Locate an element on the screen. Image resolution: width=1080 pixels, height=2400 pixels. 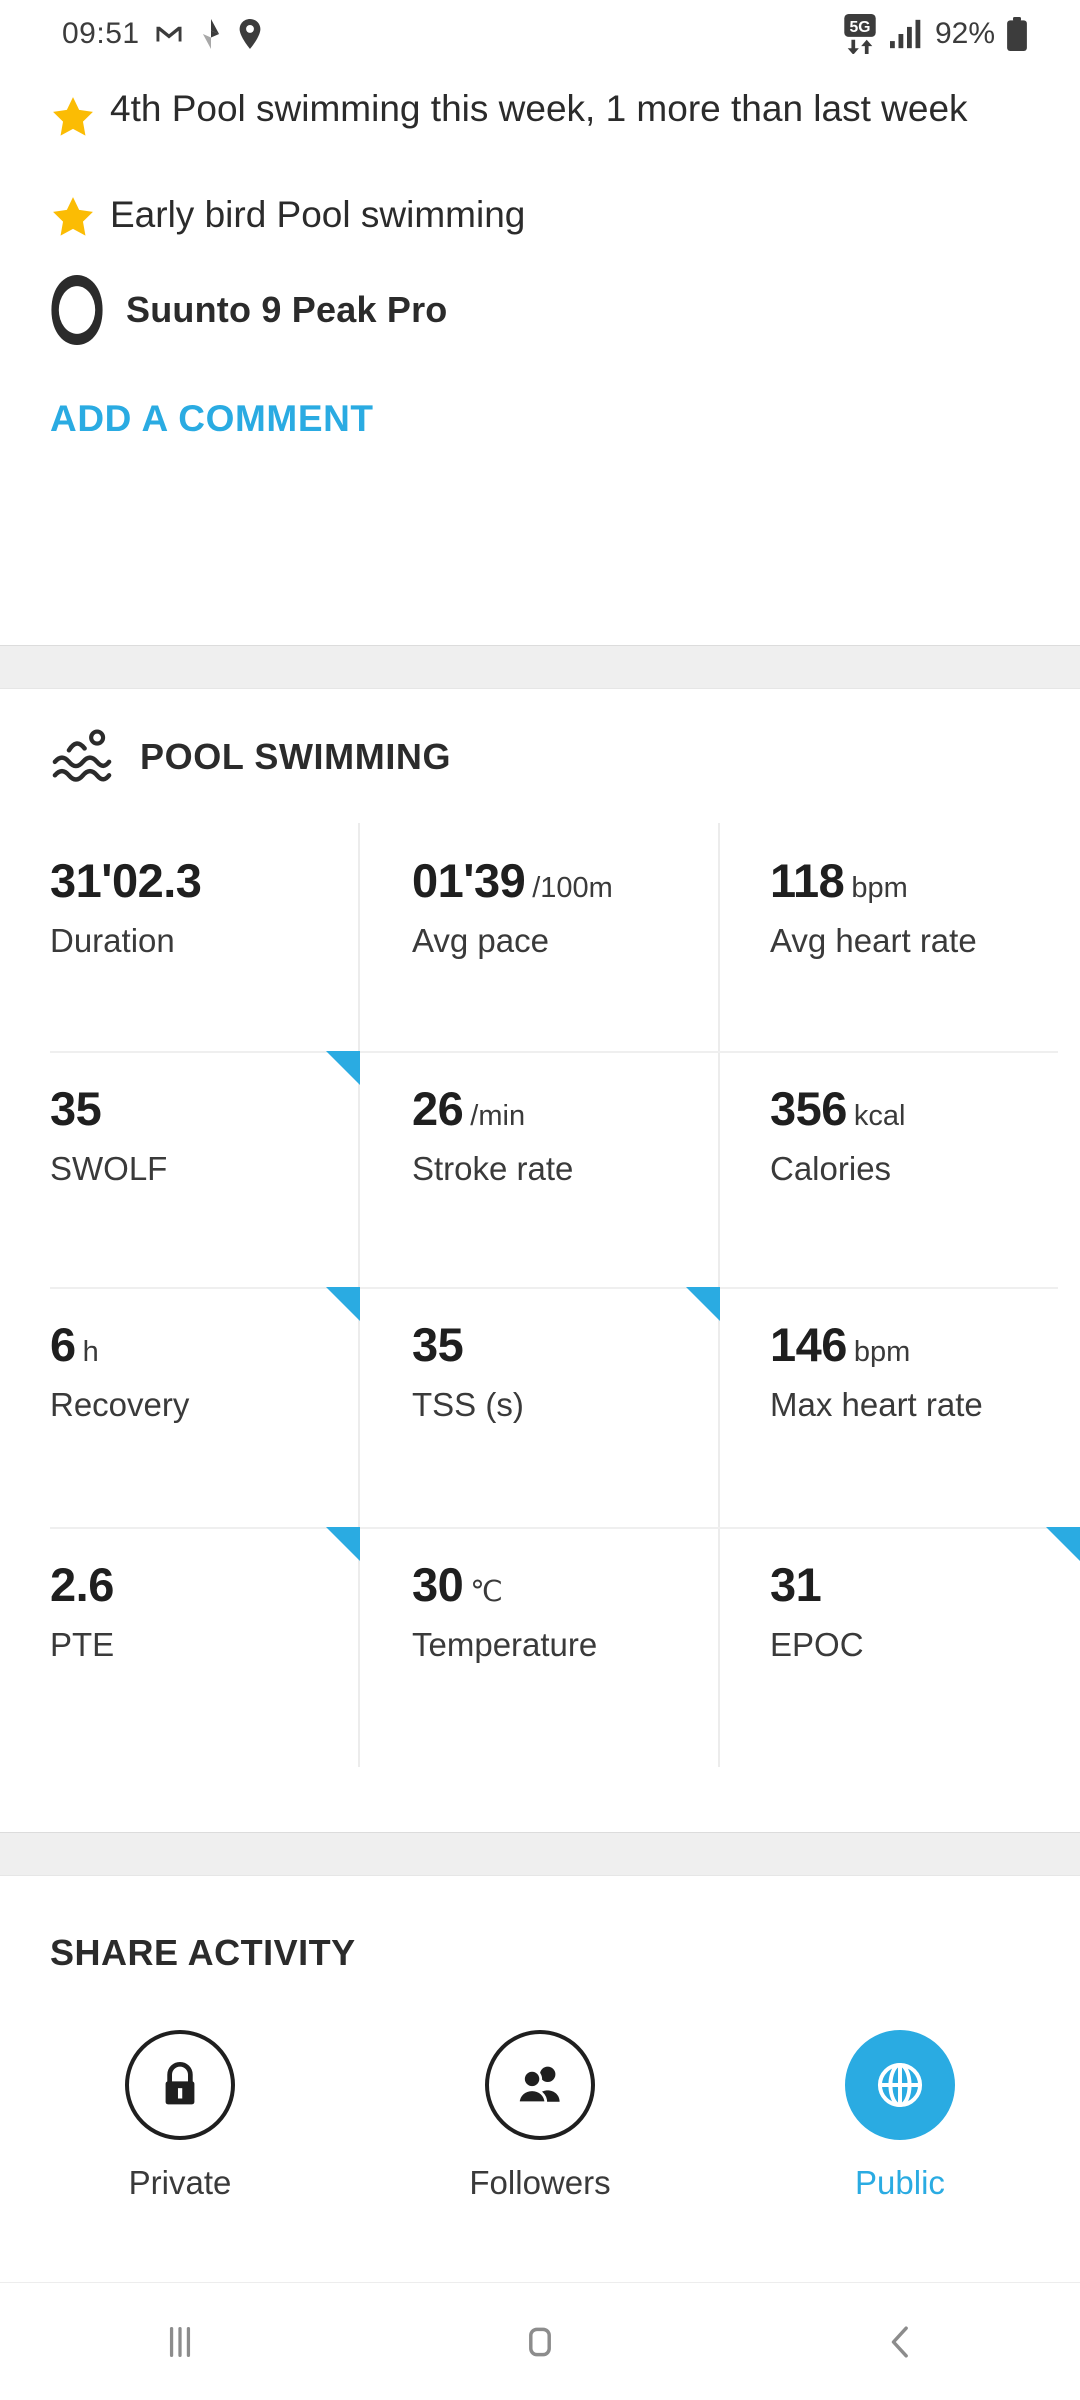
stat-value: 118 is located at coordinates (807, 880).